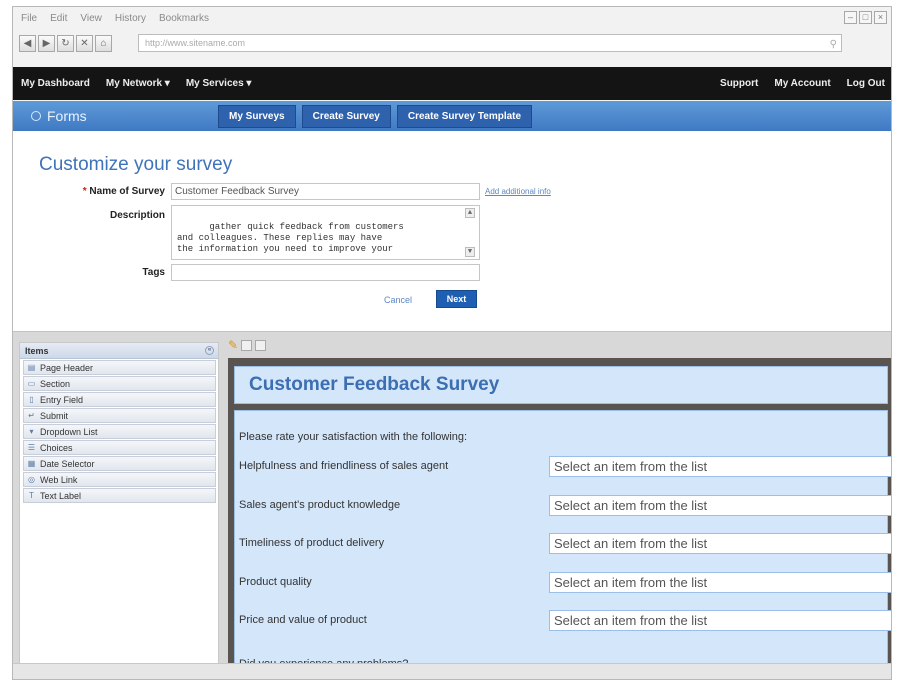 The height and width of the screenshot is (685, 901). Describe the element at coordinates (219, 83) in the screenshot. I see `nav-my-services: My Services ▾` at that location.